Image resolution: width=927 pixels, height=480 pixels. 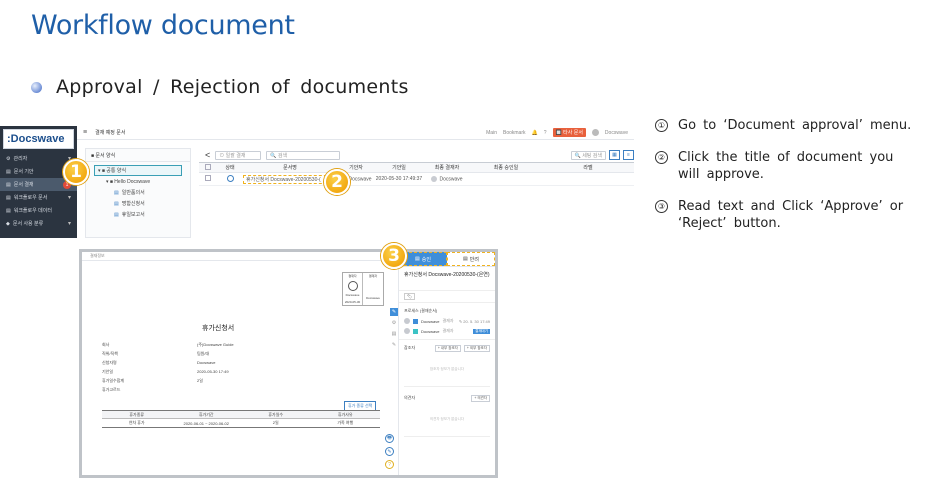 I want to click on reject-button: ▤ 반려, so click(x=471, y=259).